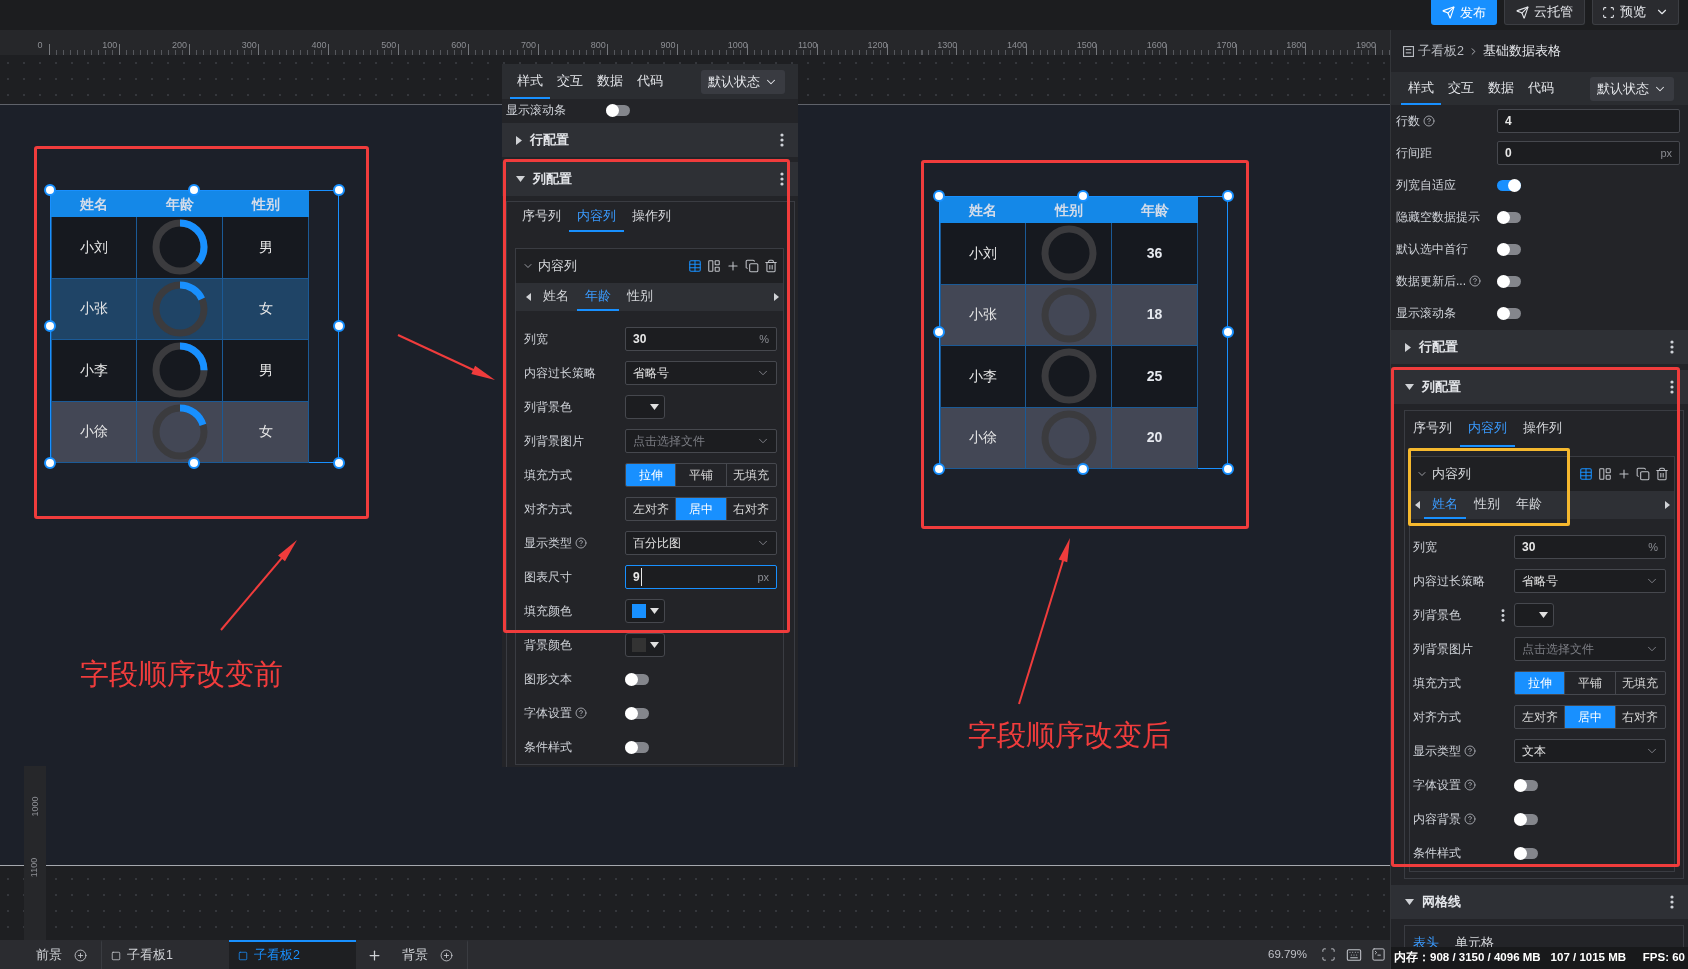 This screenshot has height=969, width=1688. Describe the element at coordinates (180, 371) in the screenshot. I see `table-row: 小李 男` at that location.